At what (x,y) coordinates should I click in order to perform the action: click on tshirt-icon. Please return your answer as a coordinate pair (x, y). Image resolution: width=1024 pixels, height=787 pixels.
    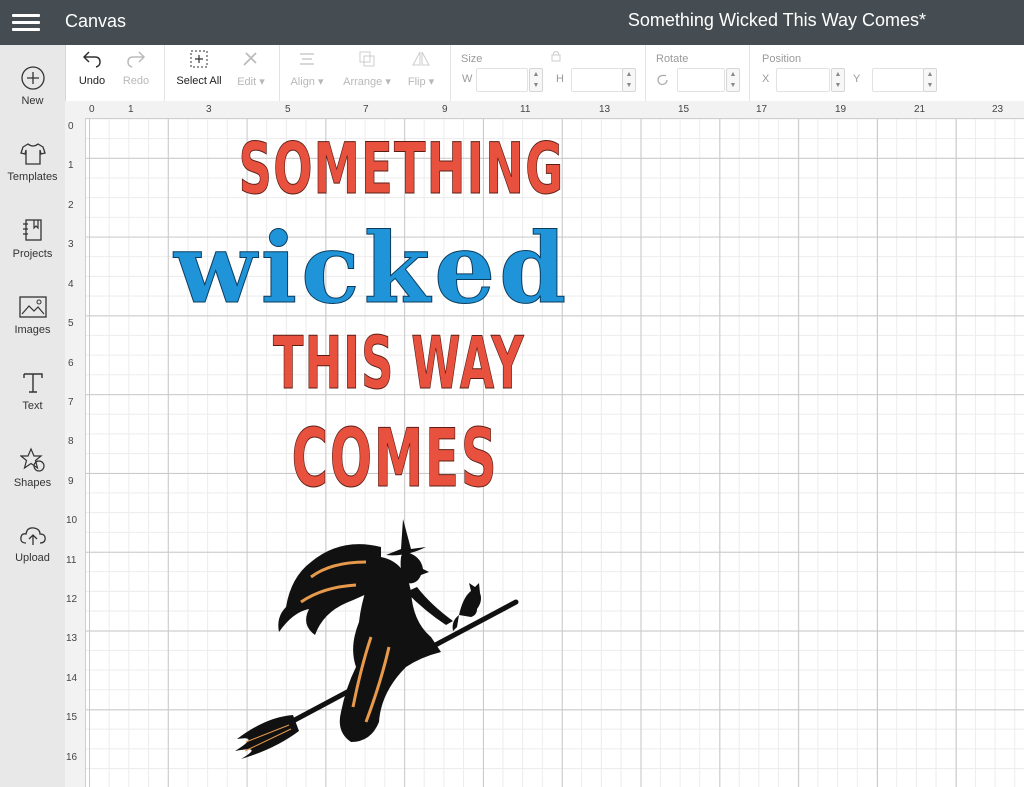
    Looking at the image, I should click on (32, 154).